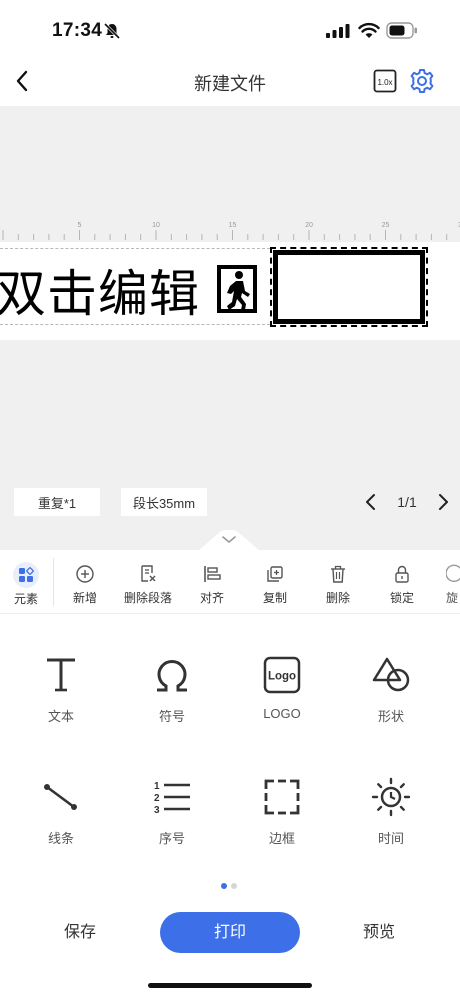  What do you see at coordinates (233, 225) in the screenshot?
I see `ruler-label: 15` at bounding box center [233, 225].